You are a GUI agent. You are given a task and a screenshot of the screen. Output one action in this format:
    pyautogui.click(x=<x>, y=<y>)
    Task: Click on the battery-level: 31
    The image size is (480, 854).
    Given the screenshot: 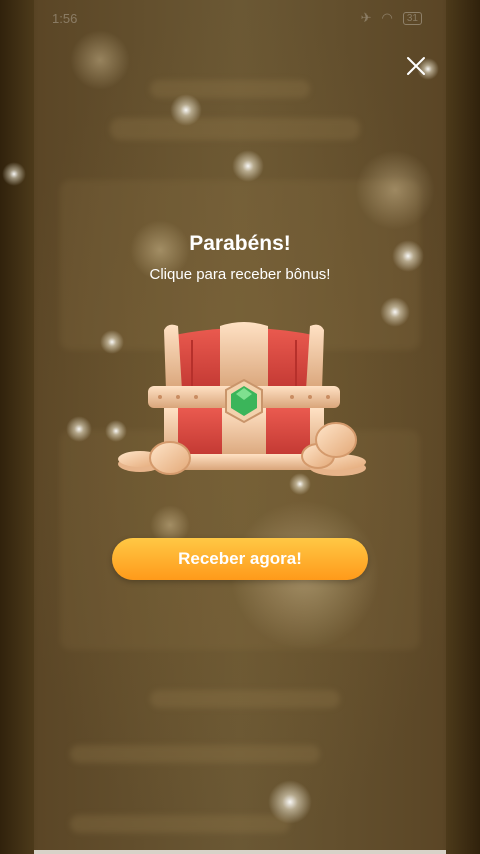 What is the action you would take?
    pyautogui.click(x=412, y=18)
    